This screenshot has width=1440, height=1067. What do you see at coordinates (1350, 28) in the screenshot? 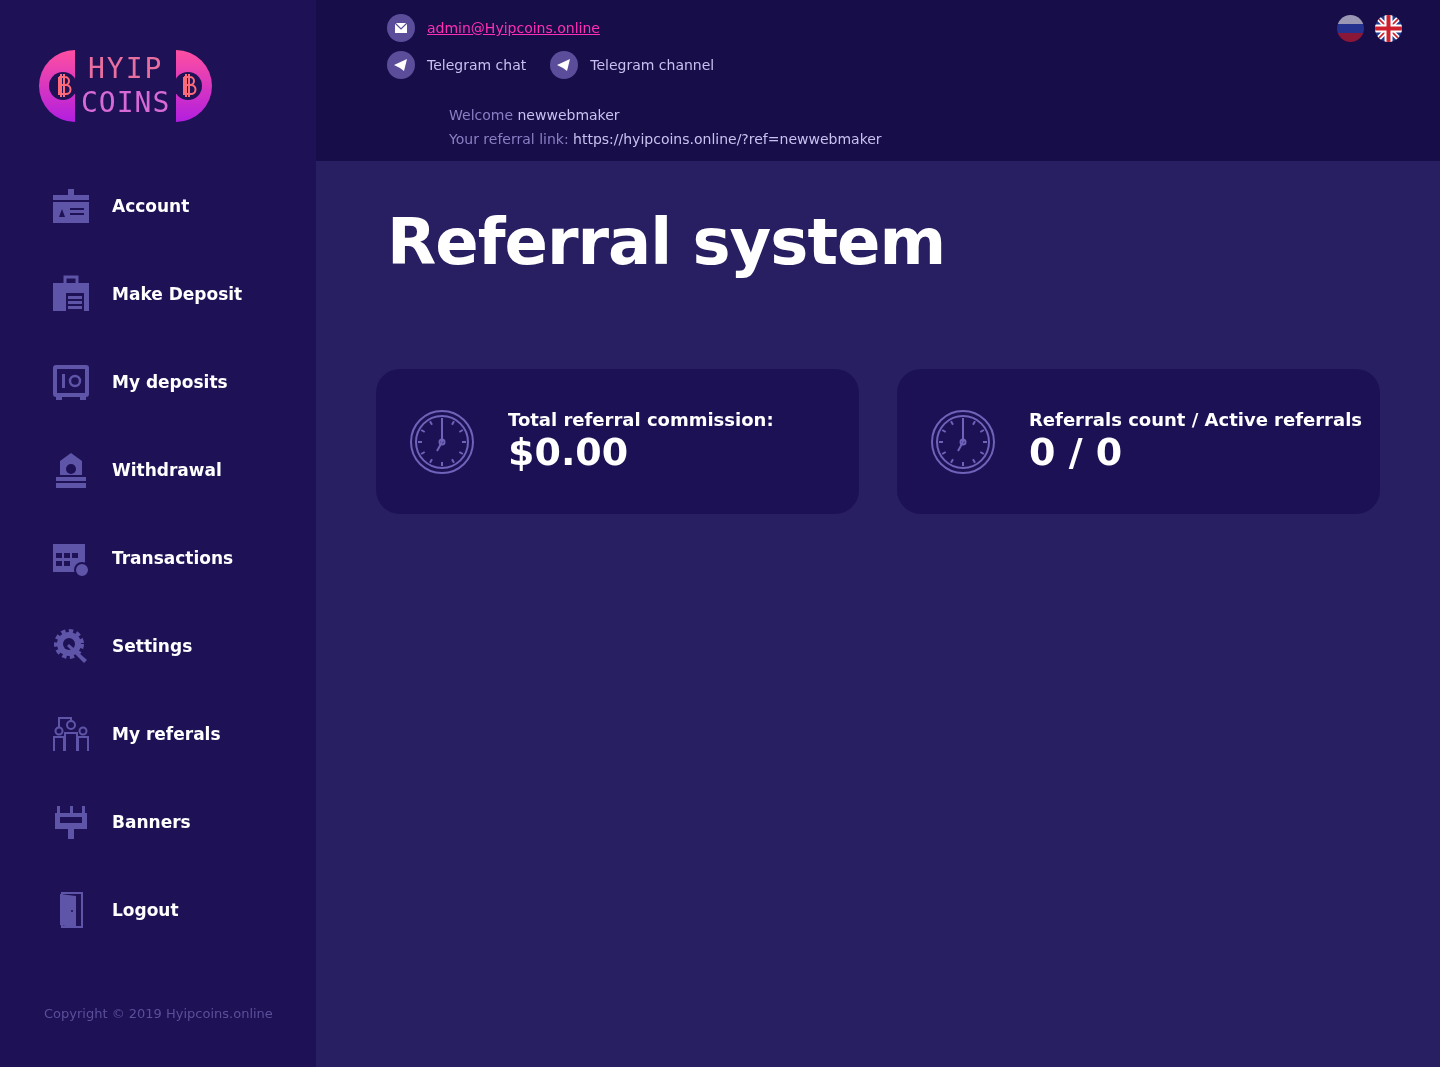
I see `russian-flag-icon` at bounding box center [1350, 28].